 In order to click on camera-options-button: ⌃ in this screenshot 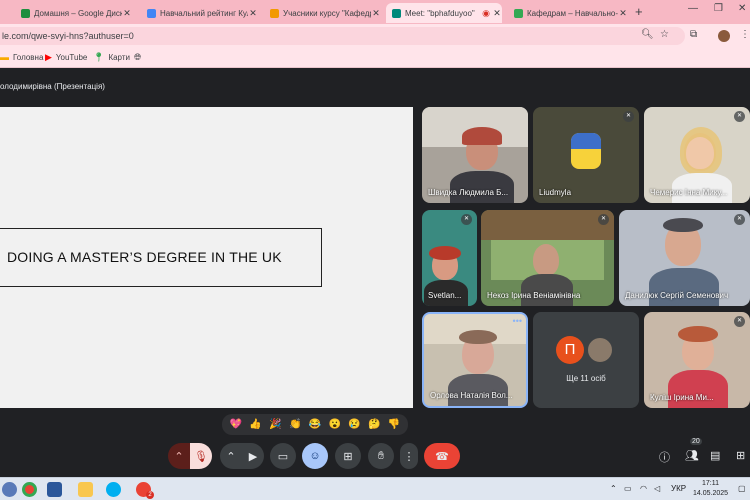, I will do `click(231, 456)`.